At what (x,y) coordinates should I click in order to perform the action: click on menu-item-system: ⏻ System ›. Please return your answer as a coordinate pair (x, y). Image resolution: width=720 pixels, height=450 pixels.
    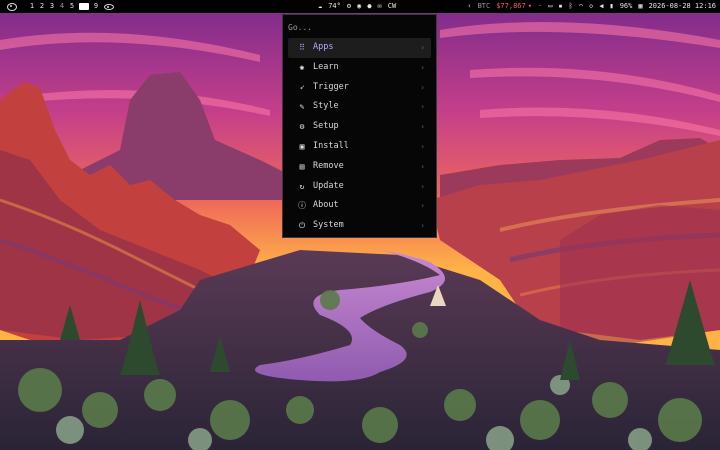
    Looking at the image, I should click on (359, 226).